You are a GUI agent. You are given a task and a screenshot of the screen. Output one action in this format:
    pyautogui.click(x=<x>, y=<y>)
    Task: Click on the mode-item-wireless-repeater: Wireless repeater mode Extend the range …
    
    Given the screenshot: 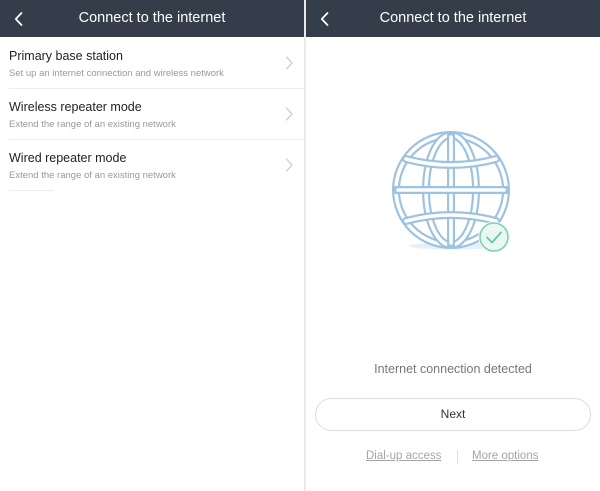 What is the action you would take?
    pyautogui.click(x=152, y=114)
    